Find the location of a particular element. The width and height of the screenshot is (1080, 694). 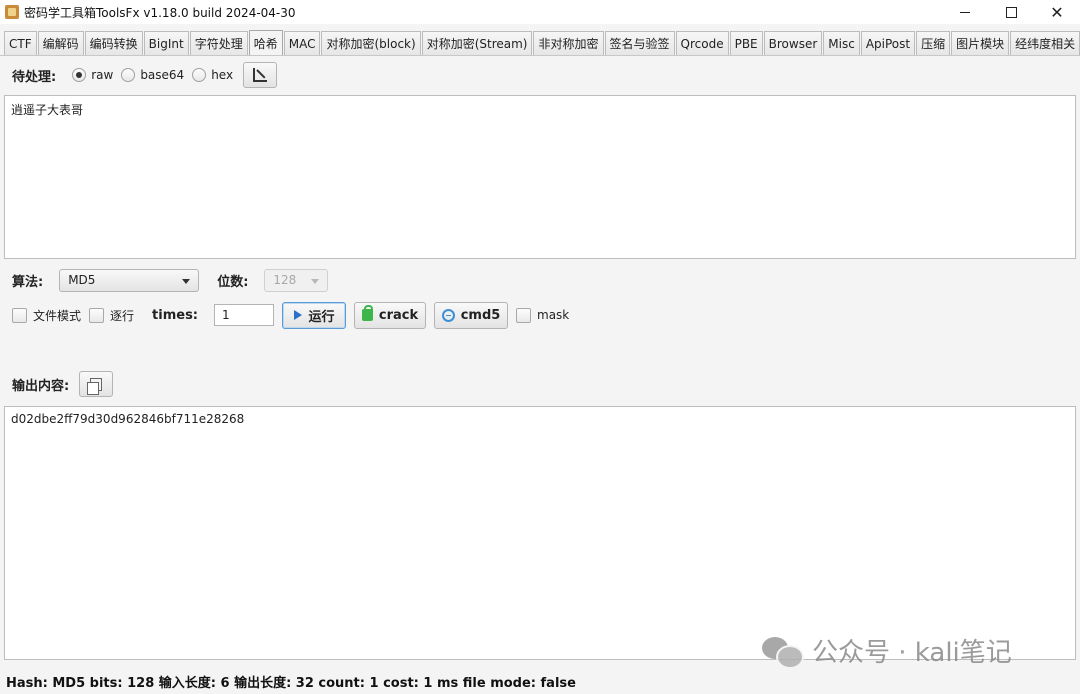

watermark-text: 公众号 · kali笔记 is located at coordinates (912, 653).